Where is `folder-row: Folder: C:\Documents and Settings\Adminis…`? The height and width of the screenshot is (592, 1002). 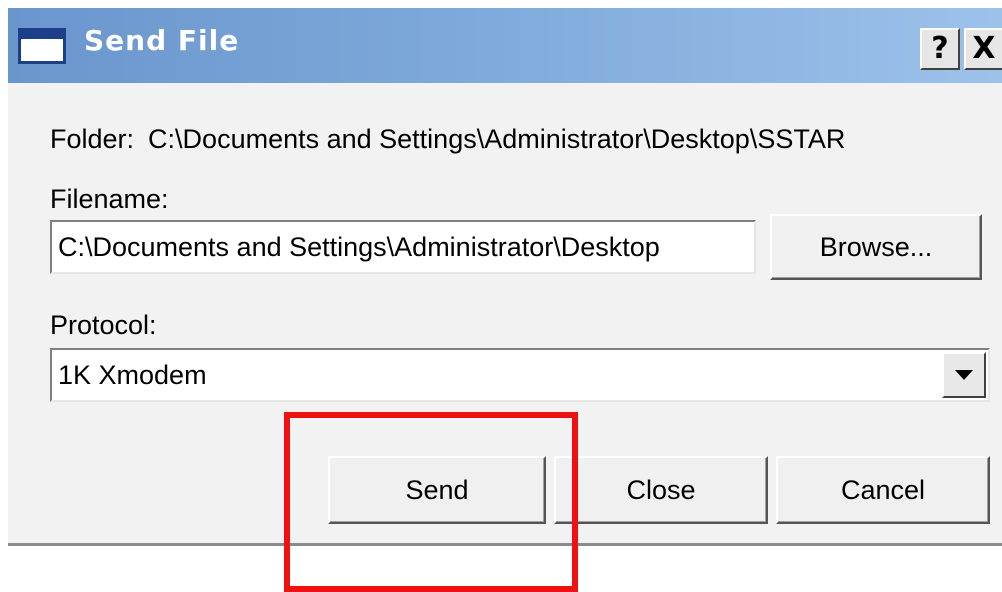 folder-row: Folder: C:\Documents and Settings\Adminis… is located at coordinates (447, 139).